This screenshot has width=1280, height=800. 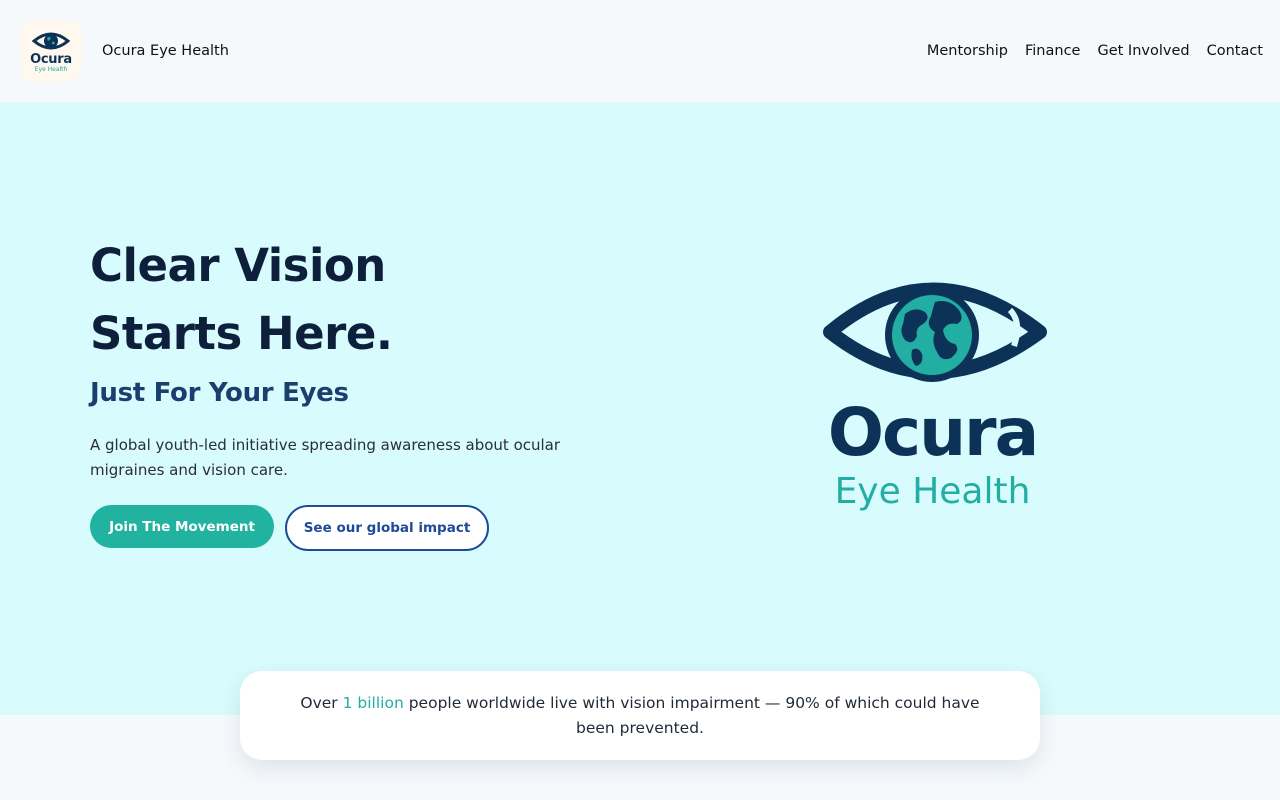 What do you see at coordinates (321, 702) in the screenshot?
I see `stat-prefix: Over` at bounding box center [321, 702].